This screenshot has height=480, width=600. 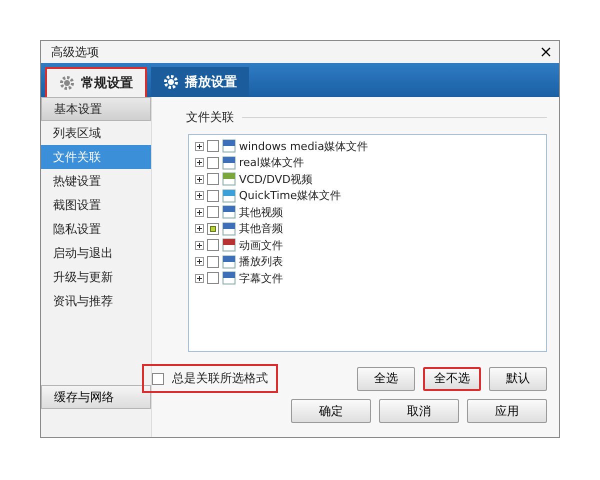 What do you see at coordinates (261, 262) in the screenshot?
I see `tree-item: 播放列表` at bounding box center [261, 262].